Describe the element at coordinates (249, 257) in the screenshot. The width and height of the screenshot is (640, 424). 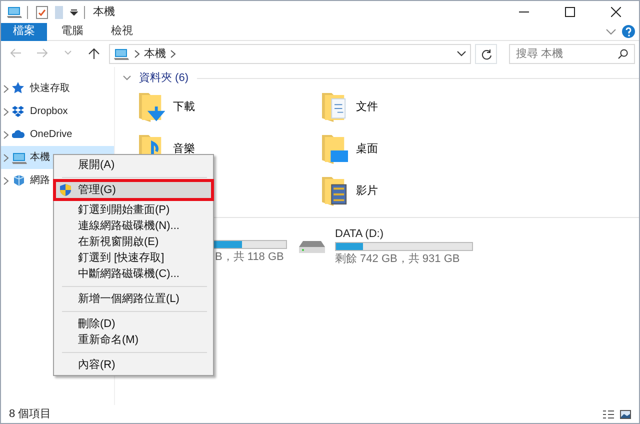
I see `drive-usage: B，共 118 GB` at that location.